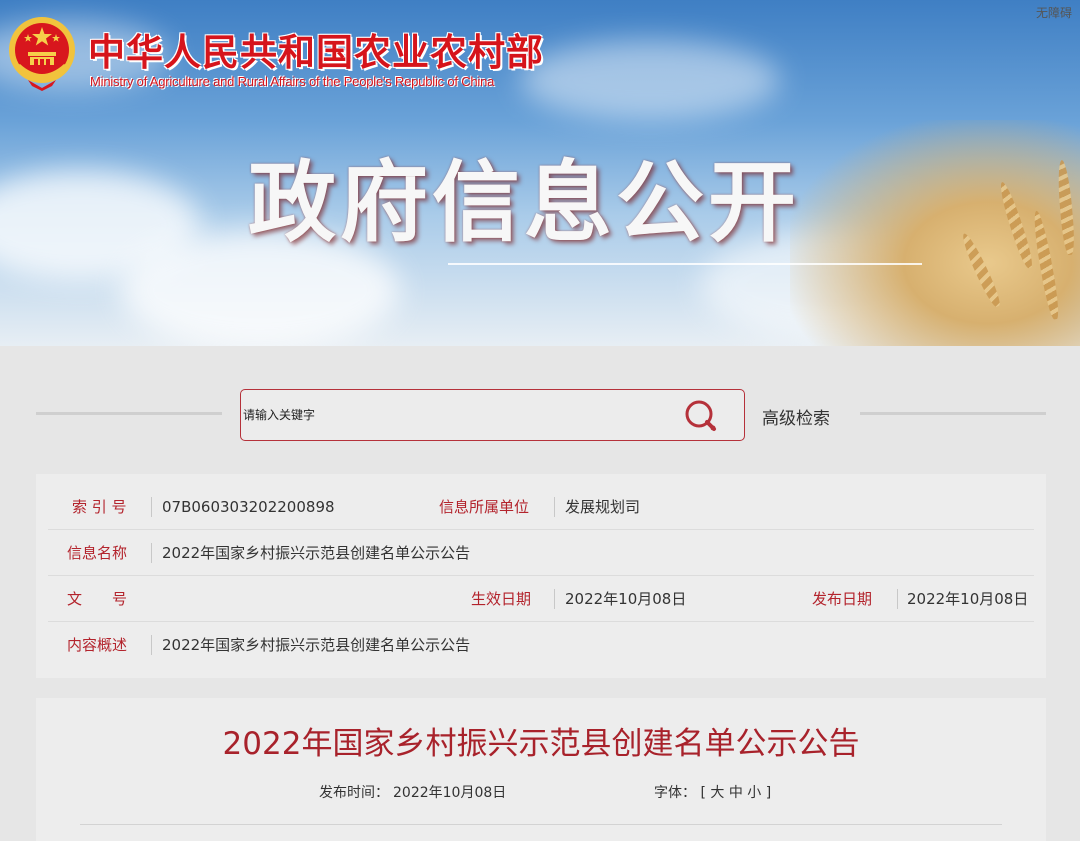  What do you see at coordinates (796, 416) in the screenshot?
I see `advanced-search-link: 高级检索` at bounding box center [796, 416].